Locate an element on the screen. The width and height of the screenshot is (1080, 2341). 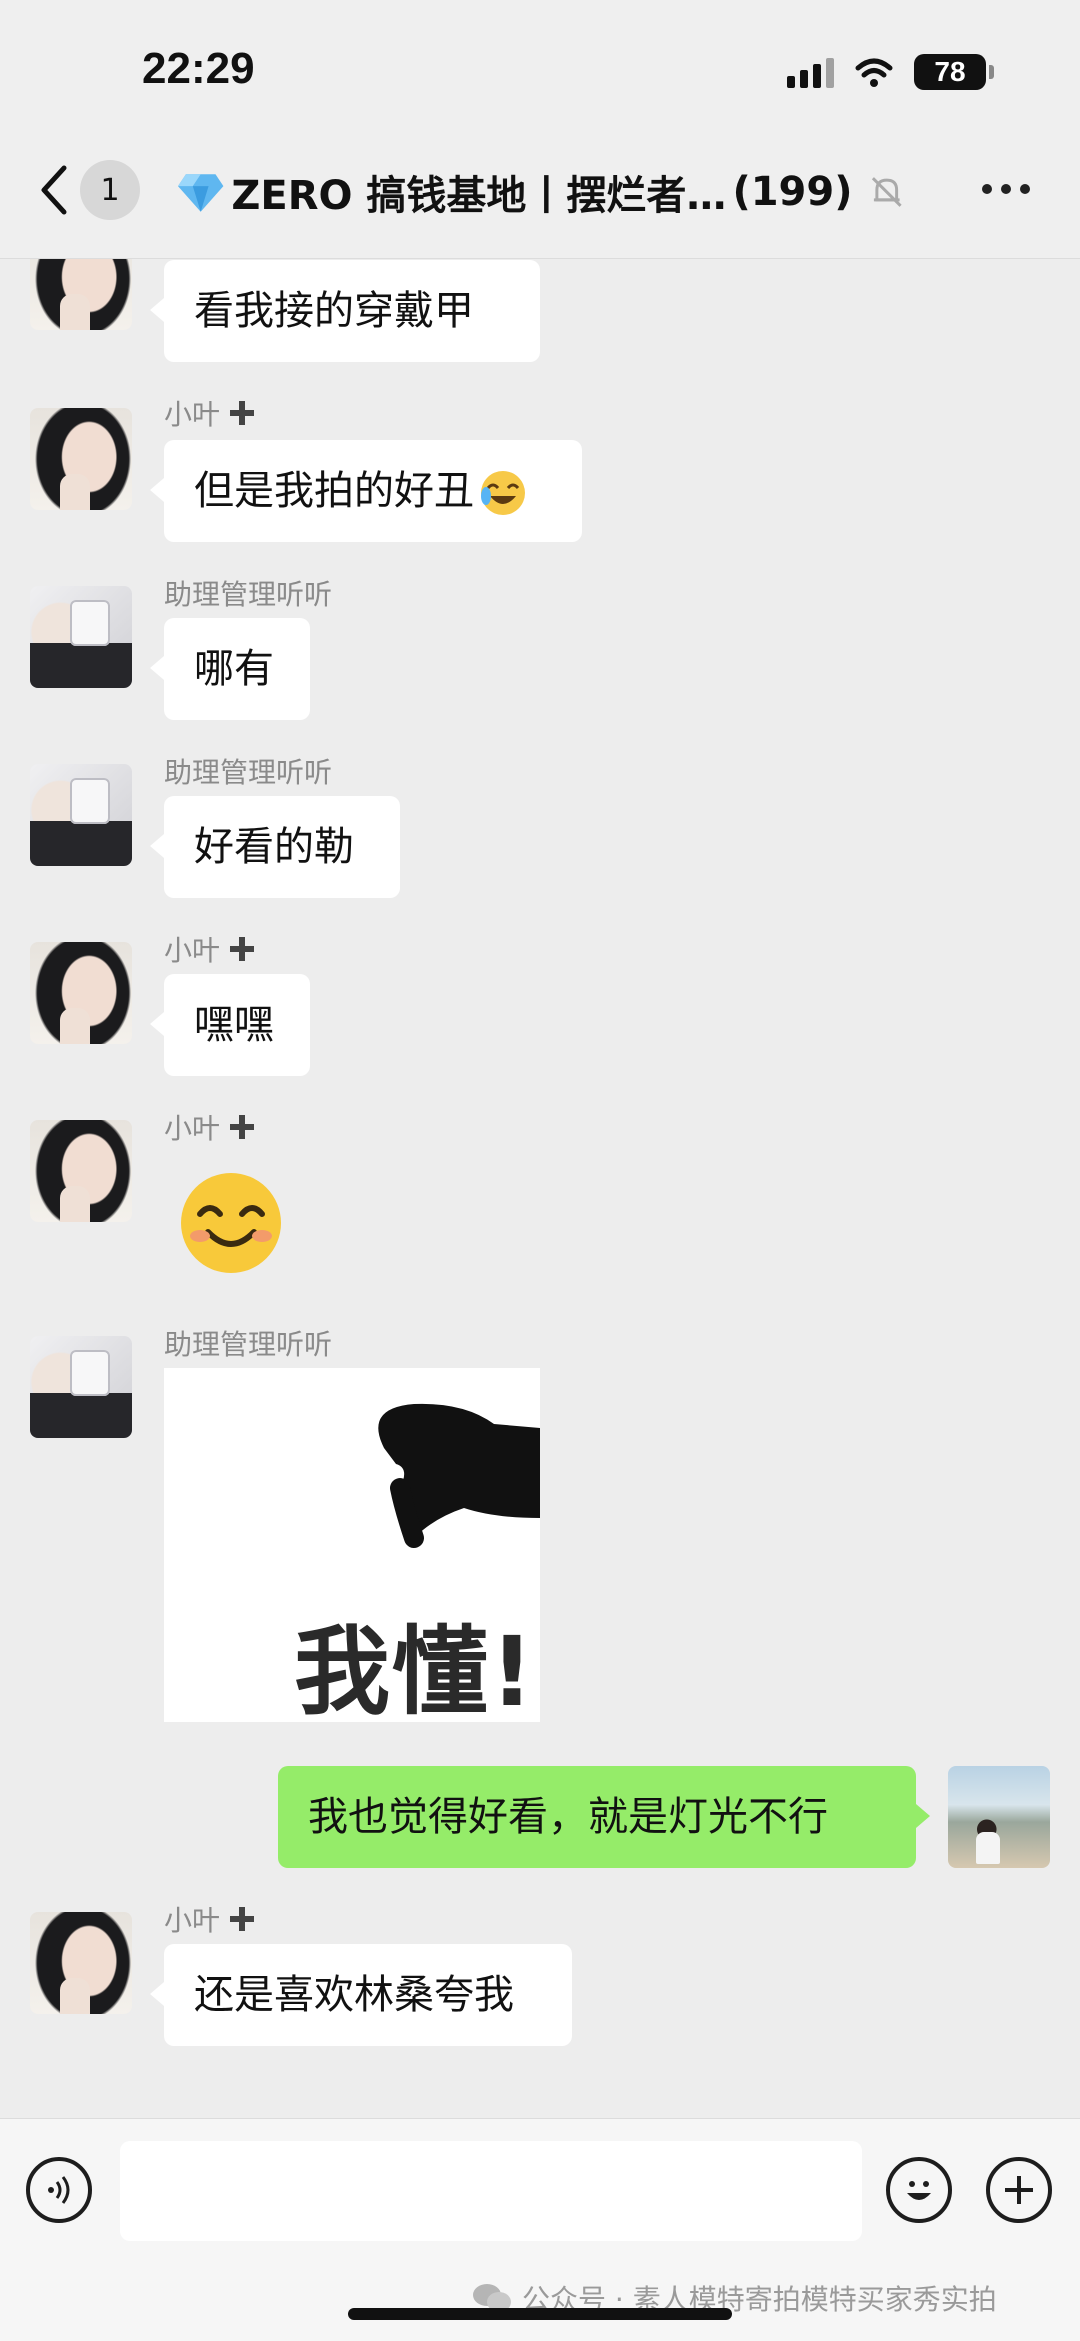
voice-icon is located at coordinates (59, 2190).